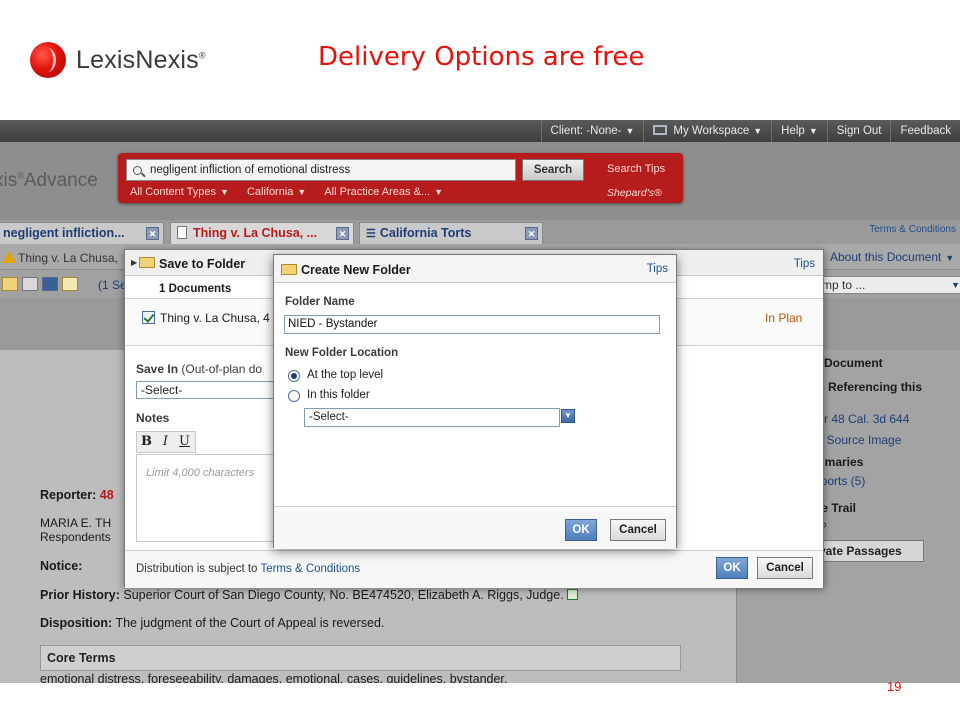 This screenshot has height=720, width=960. I want to click on sign-out-link: Sign Out, so click(858, 131).